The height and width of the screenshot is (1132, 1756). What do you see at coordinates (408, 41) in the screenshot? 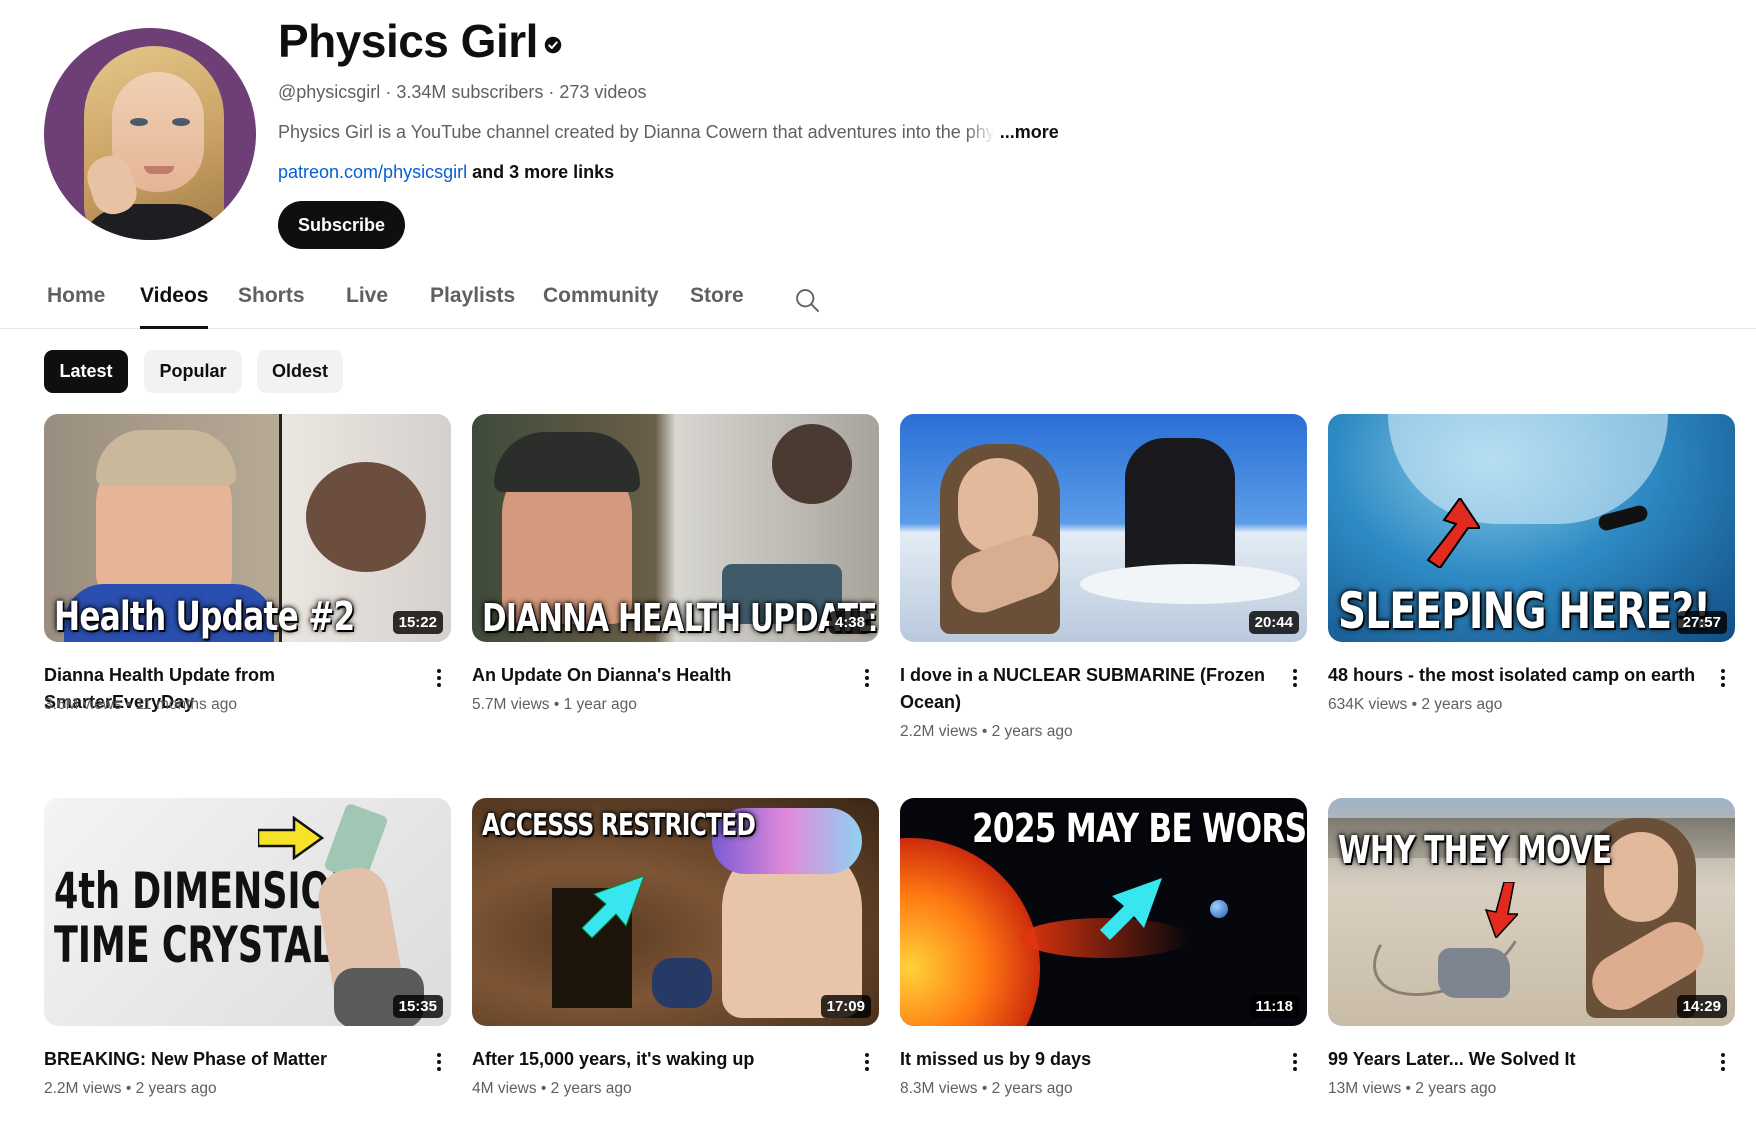
I see `channel-name: Physics Girl` at bounding box center [408, 41].